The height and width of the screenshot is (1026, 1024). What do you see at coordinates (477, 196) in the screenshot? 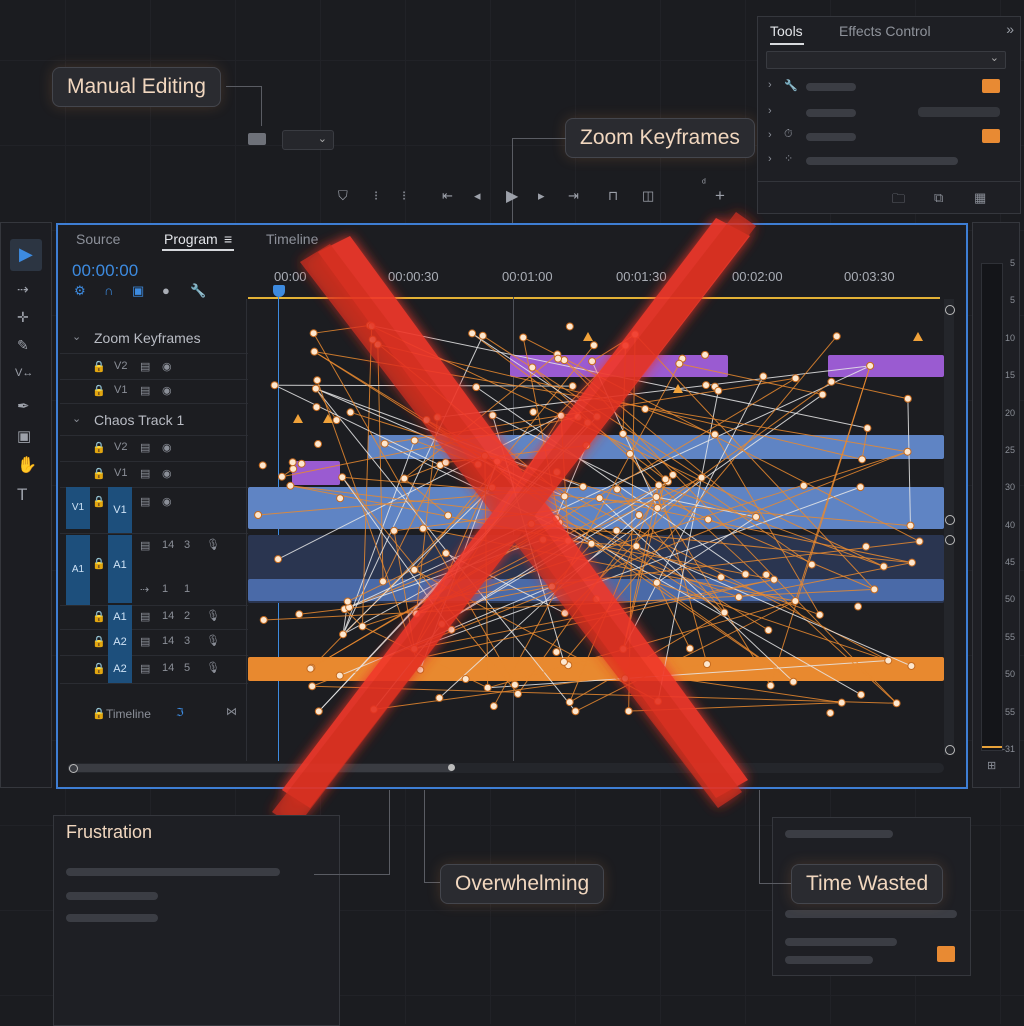
I see `step-back-icon: ◂` at bounding box center [477, 196].